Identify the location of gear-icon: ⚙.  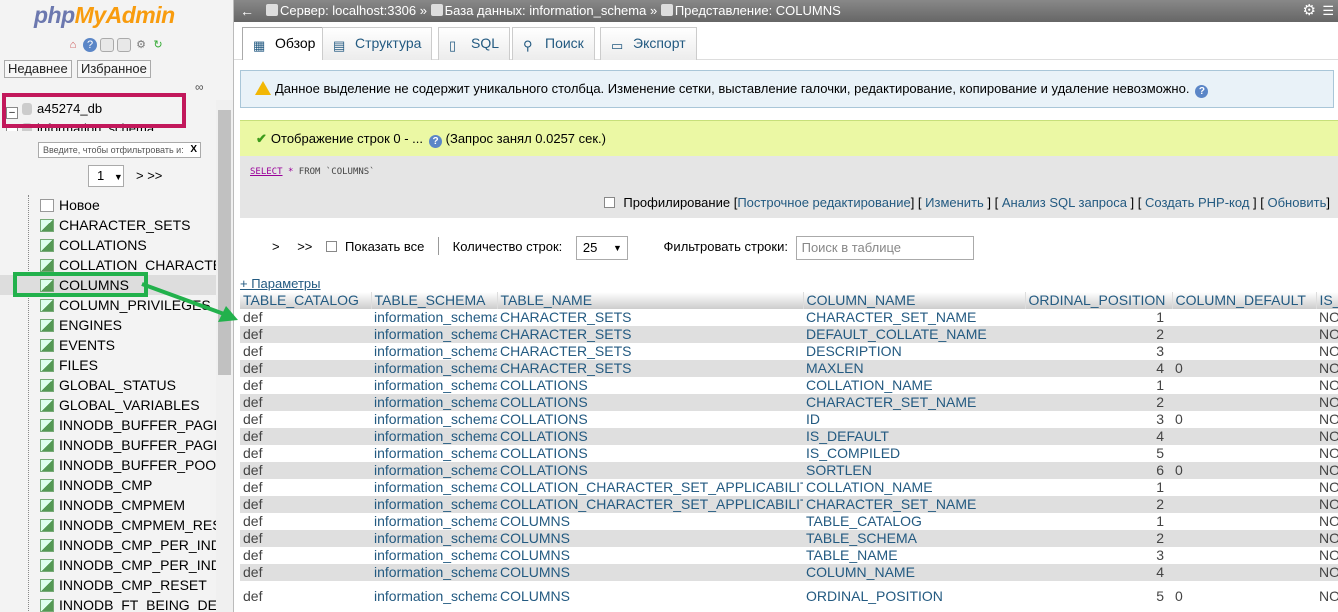
(1309, 11).